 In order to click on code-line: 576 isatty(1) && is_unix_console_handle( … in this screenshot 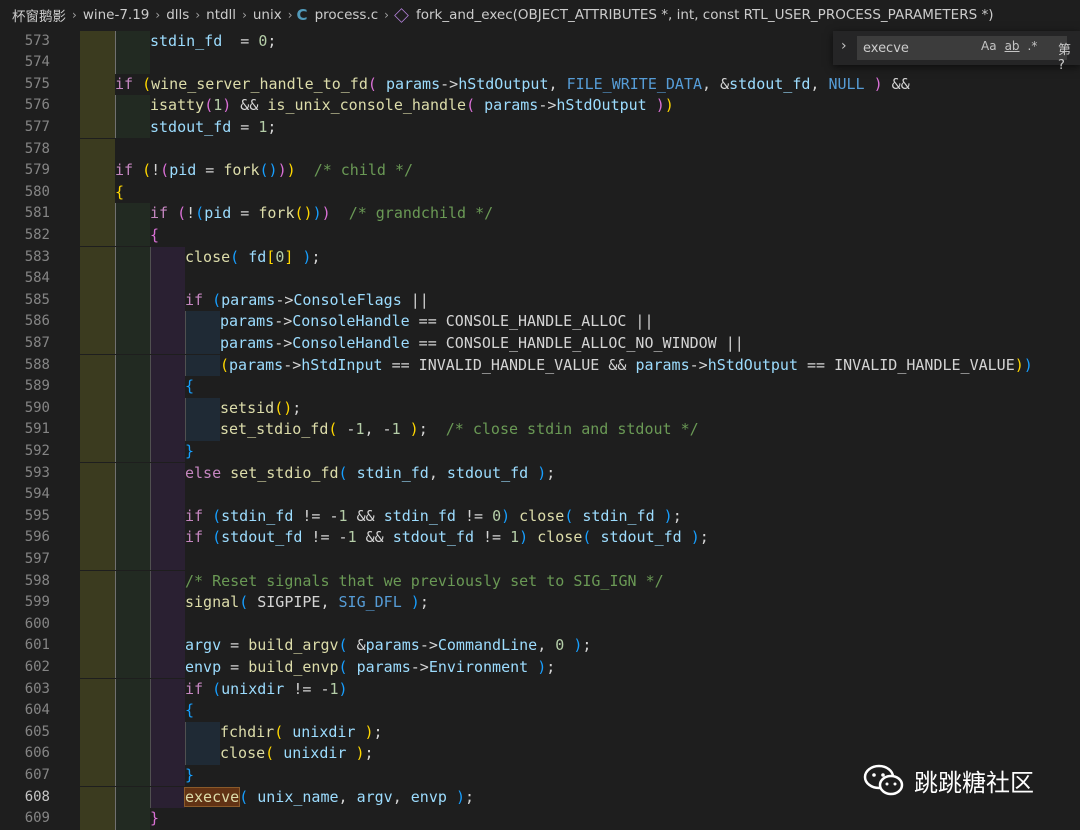, I will do `click(540, 106)`.